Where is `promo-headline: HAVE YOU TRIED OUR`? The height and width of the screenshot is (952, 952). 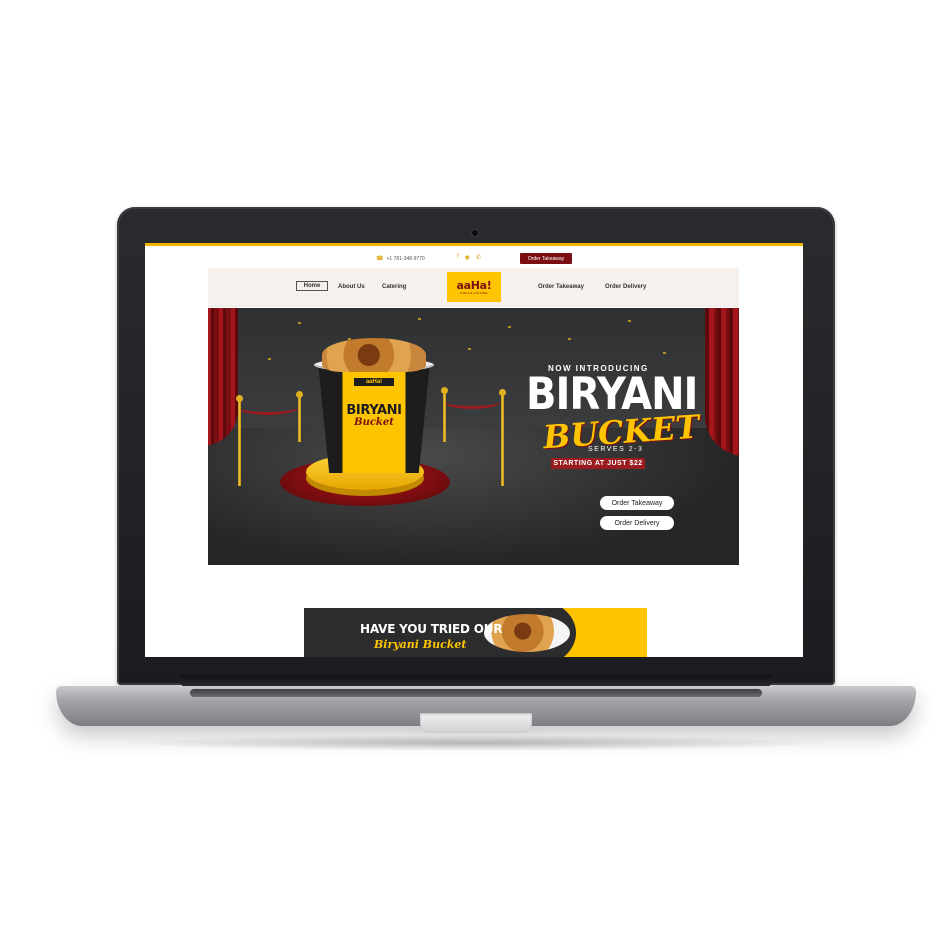
promo-headline: HAVE YOU TRIED OUR is located at coordinates (431, 629).